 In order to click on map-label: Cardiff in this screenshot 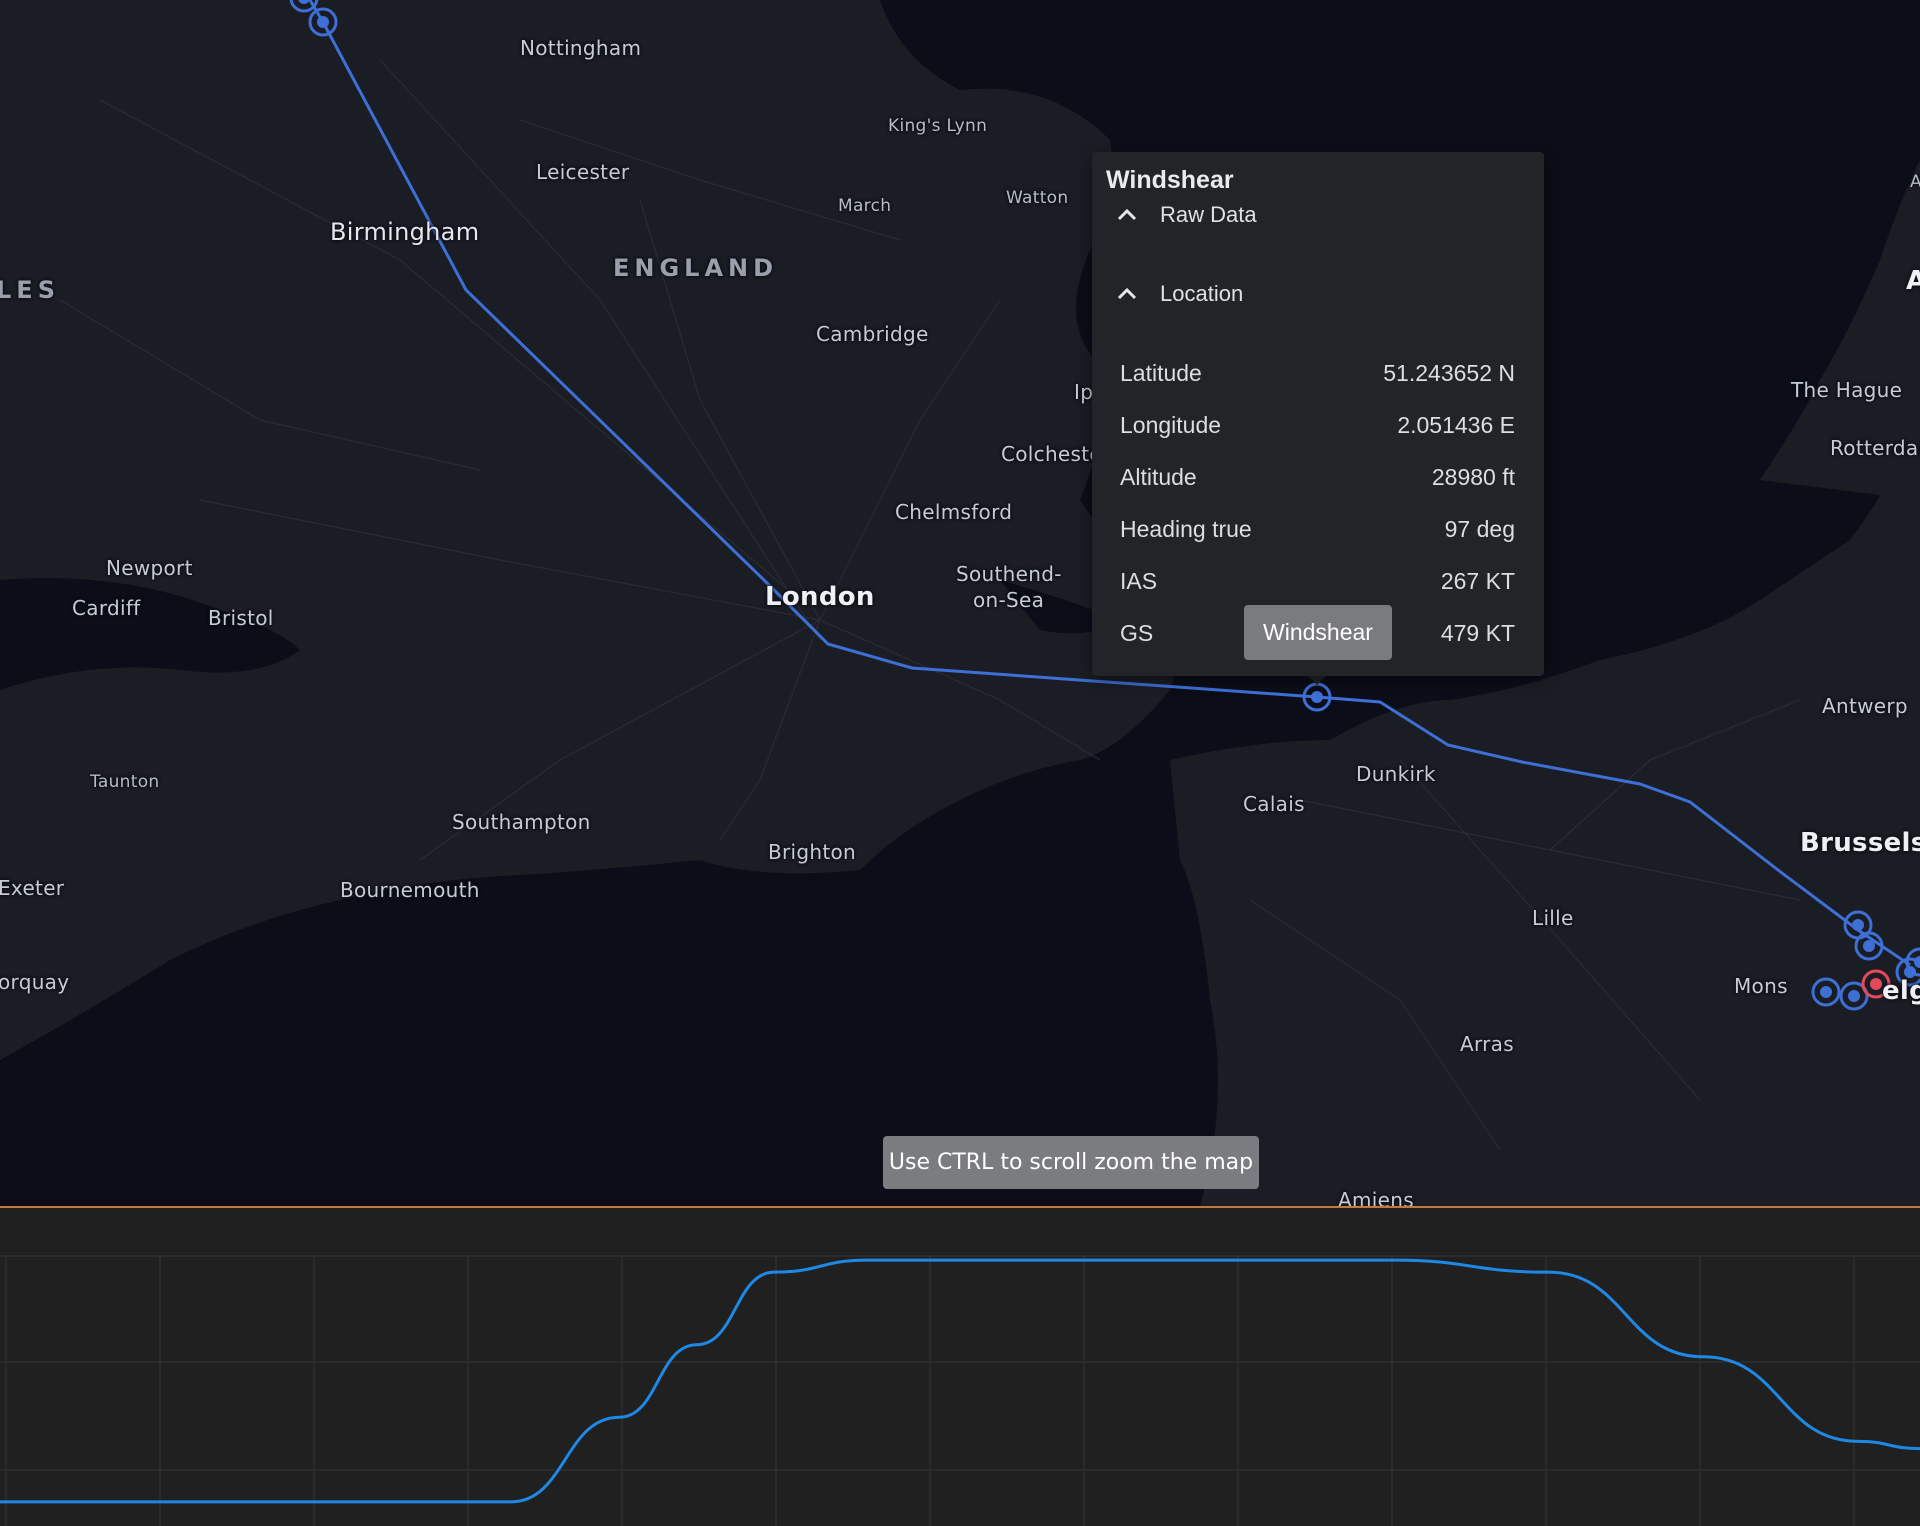, I will do `click(106, 608)`.